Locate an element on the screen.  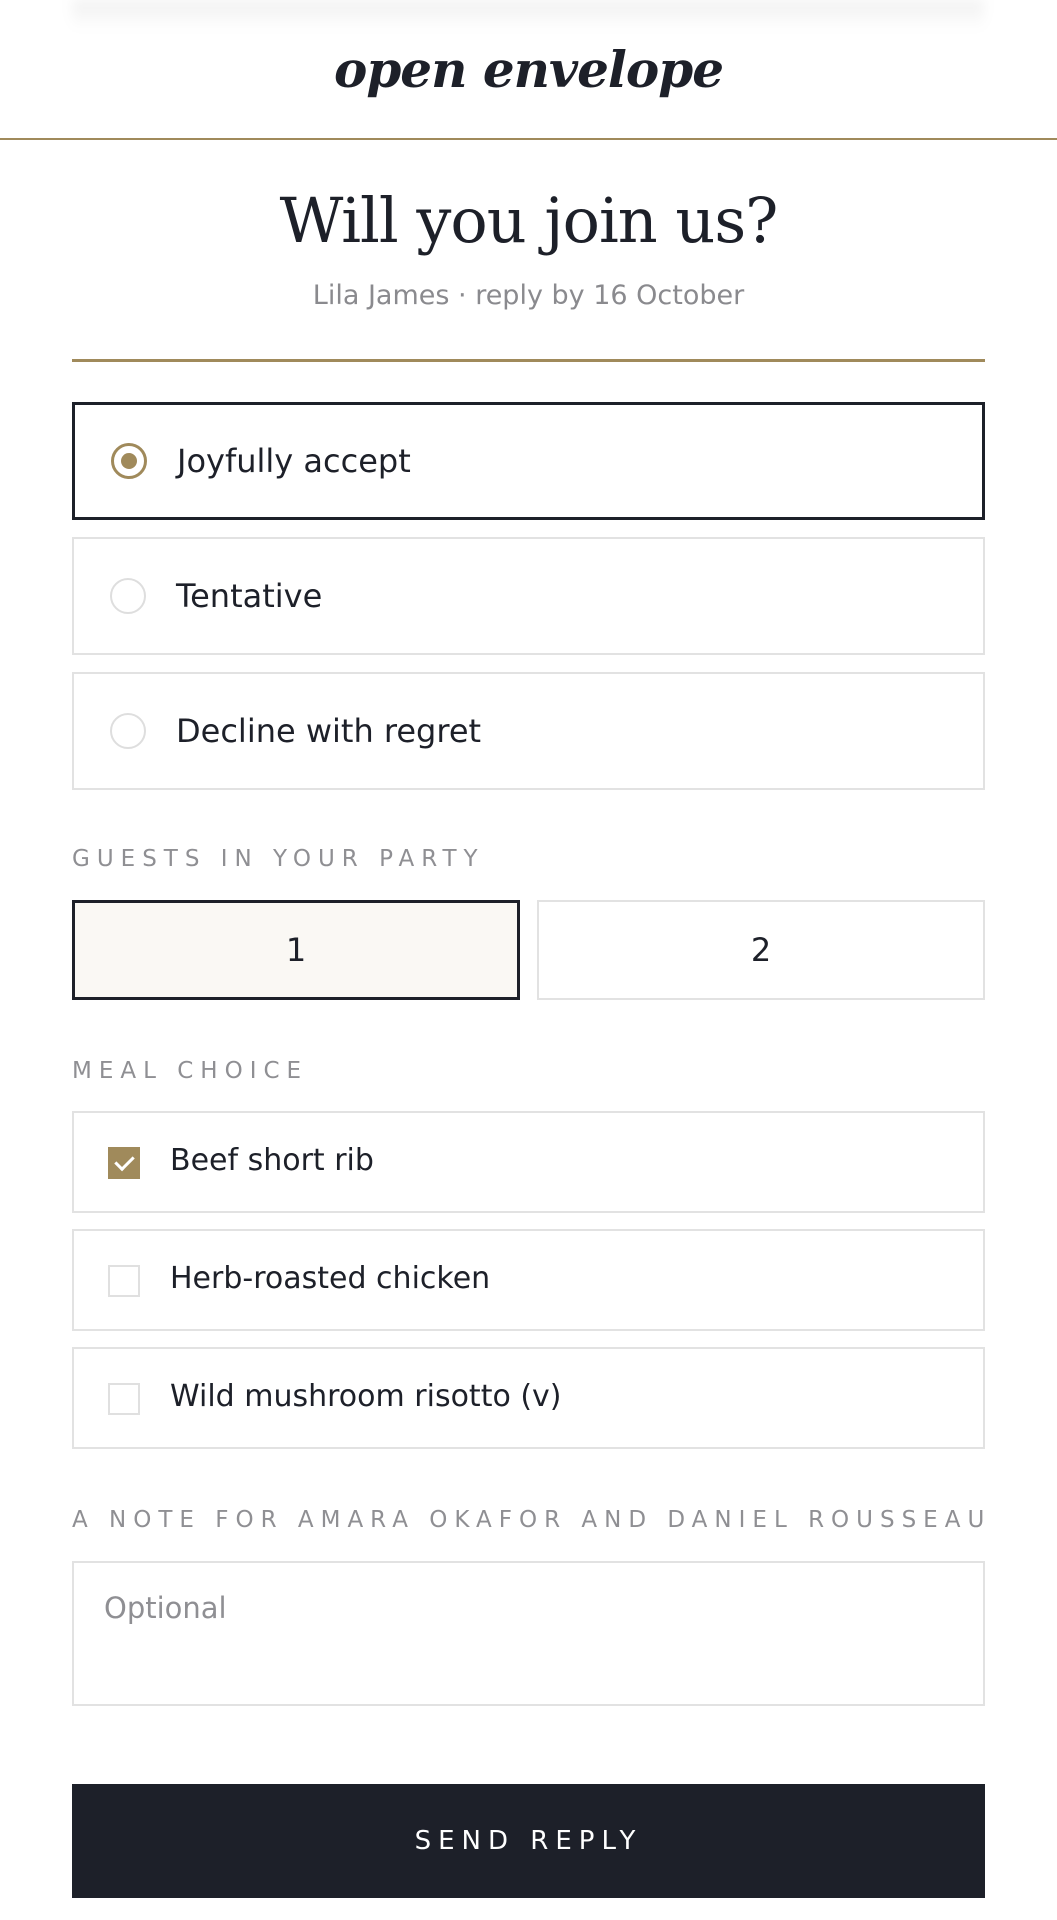
rsvp-option-label: Tentative is located at coordinates (249, 596).